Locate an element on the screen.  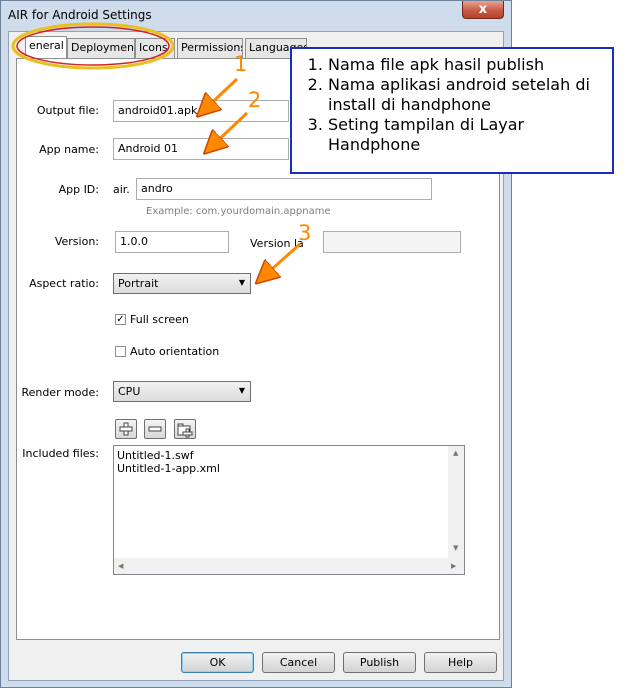
publish-button: Publish is located at coordinates (379, 662).